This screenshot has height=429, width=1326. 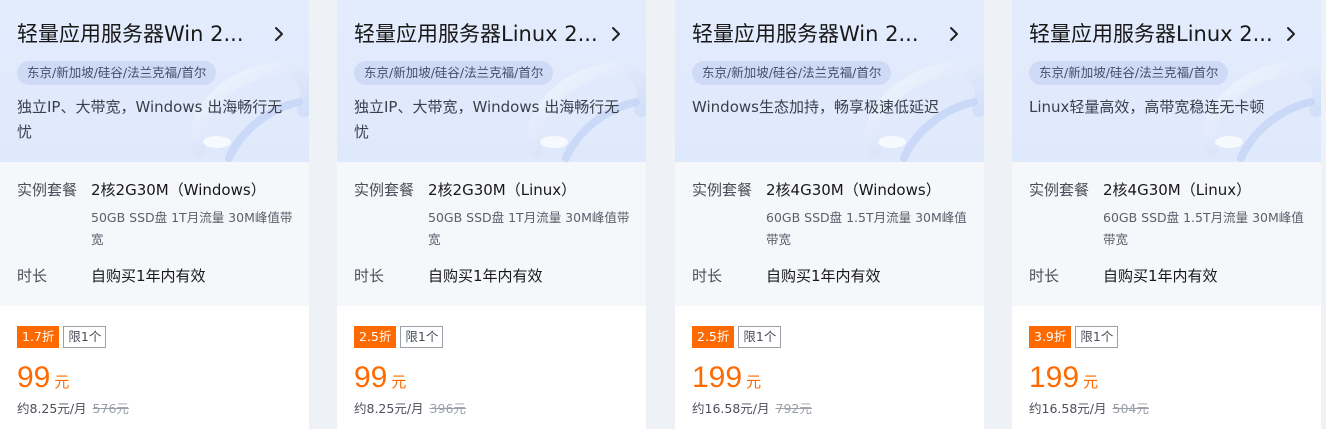 I want to click on monthly-price-row: 约16.58元/月 792元, so click(x=752, y=409).